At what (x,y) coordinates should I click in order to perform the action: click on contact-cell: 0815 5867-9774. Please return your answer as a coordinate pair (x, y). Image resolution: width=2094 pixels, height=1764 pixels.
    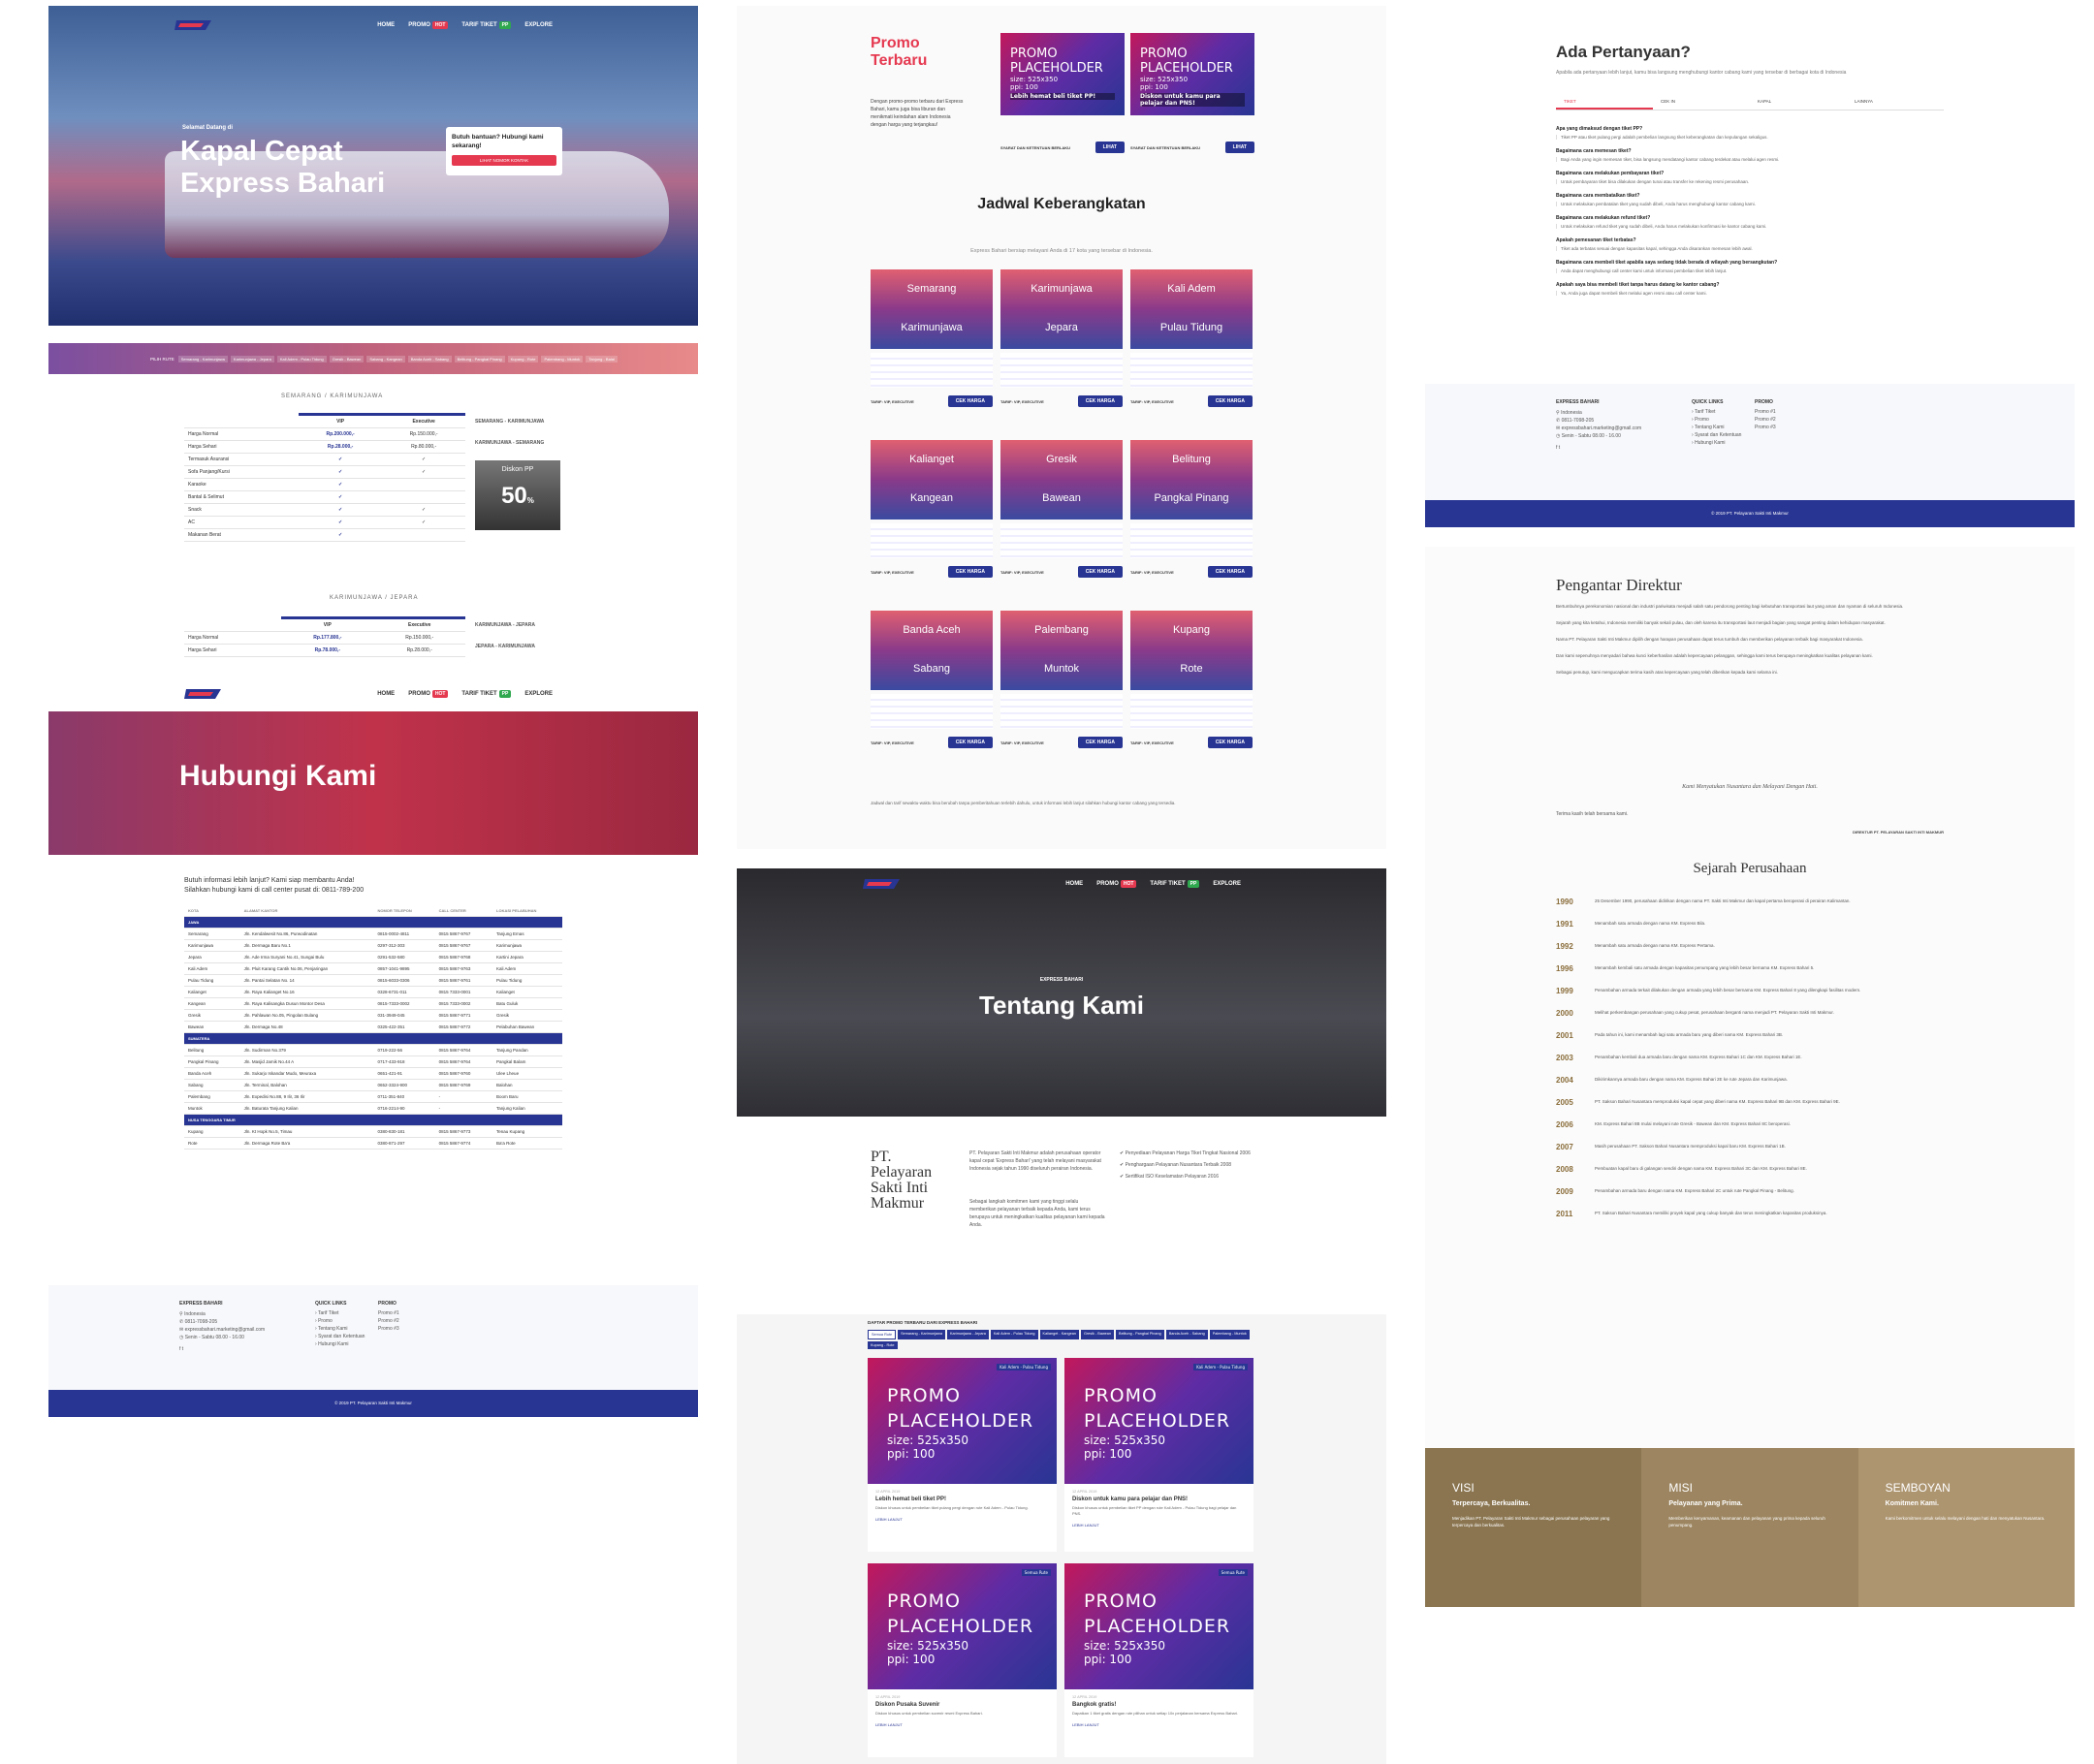
    Looking at the image, I should click on (463, 1144).